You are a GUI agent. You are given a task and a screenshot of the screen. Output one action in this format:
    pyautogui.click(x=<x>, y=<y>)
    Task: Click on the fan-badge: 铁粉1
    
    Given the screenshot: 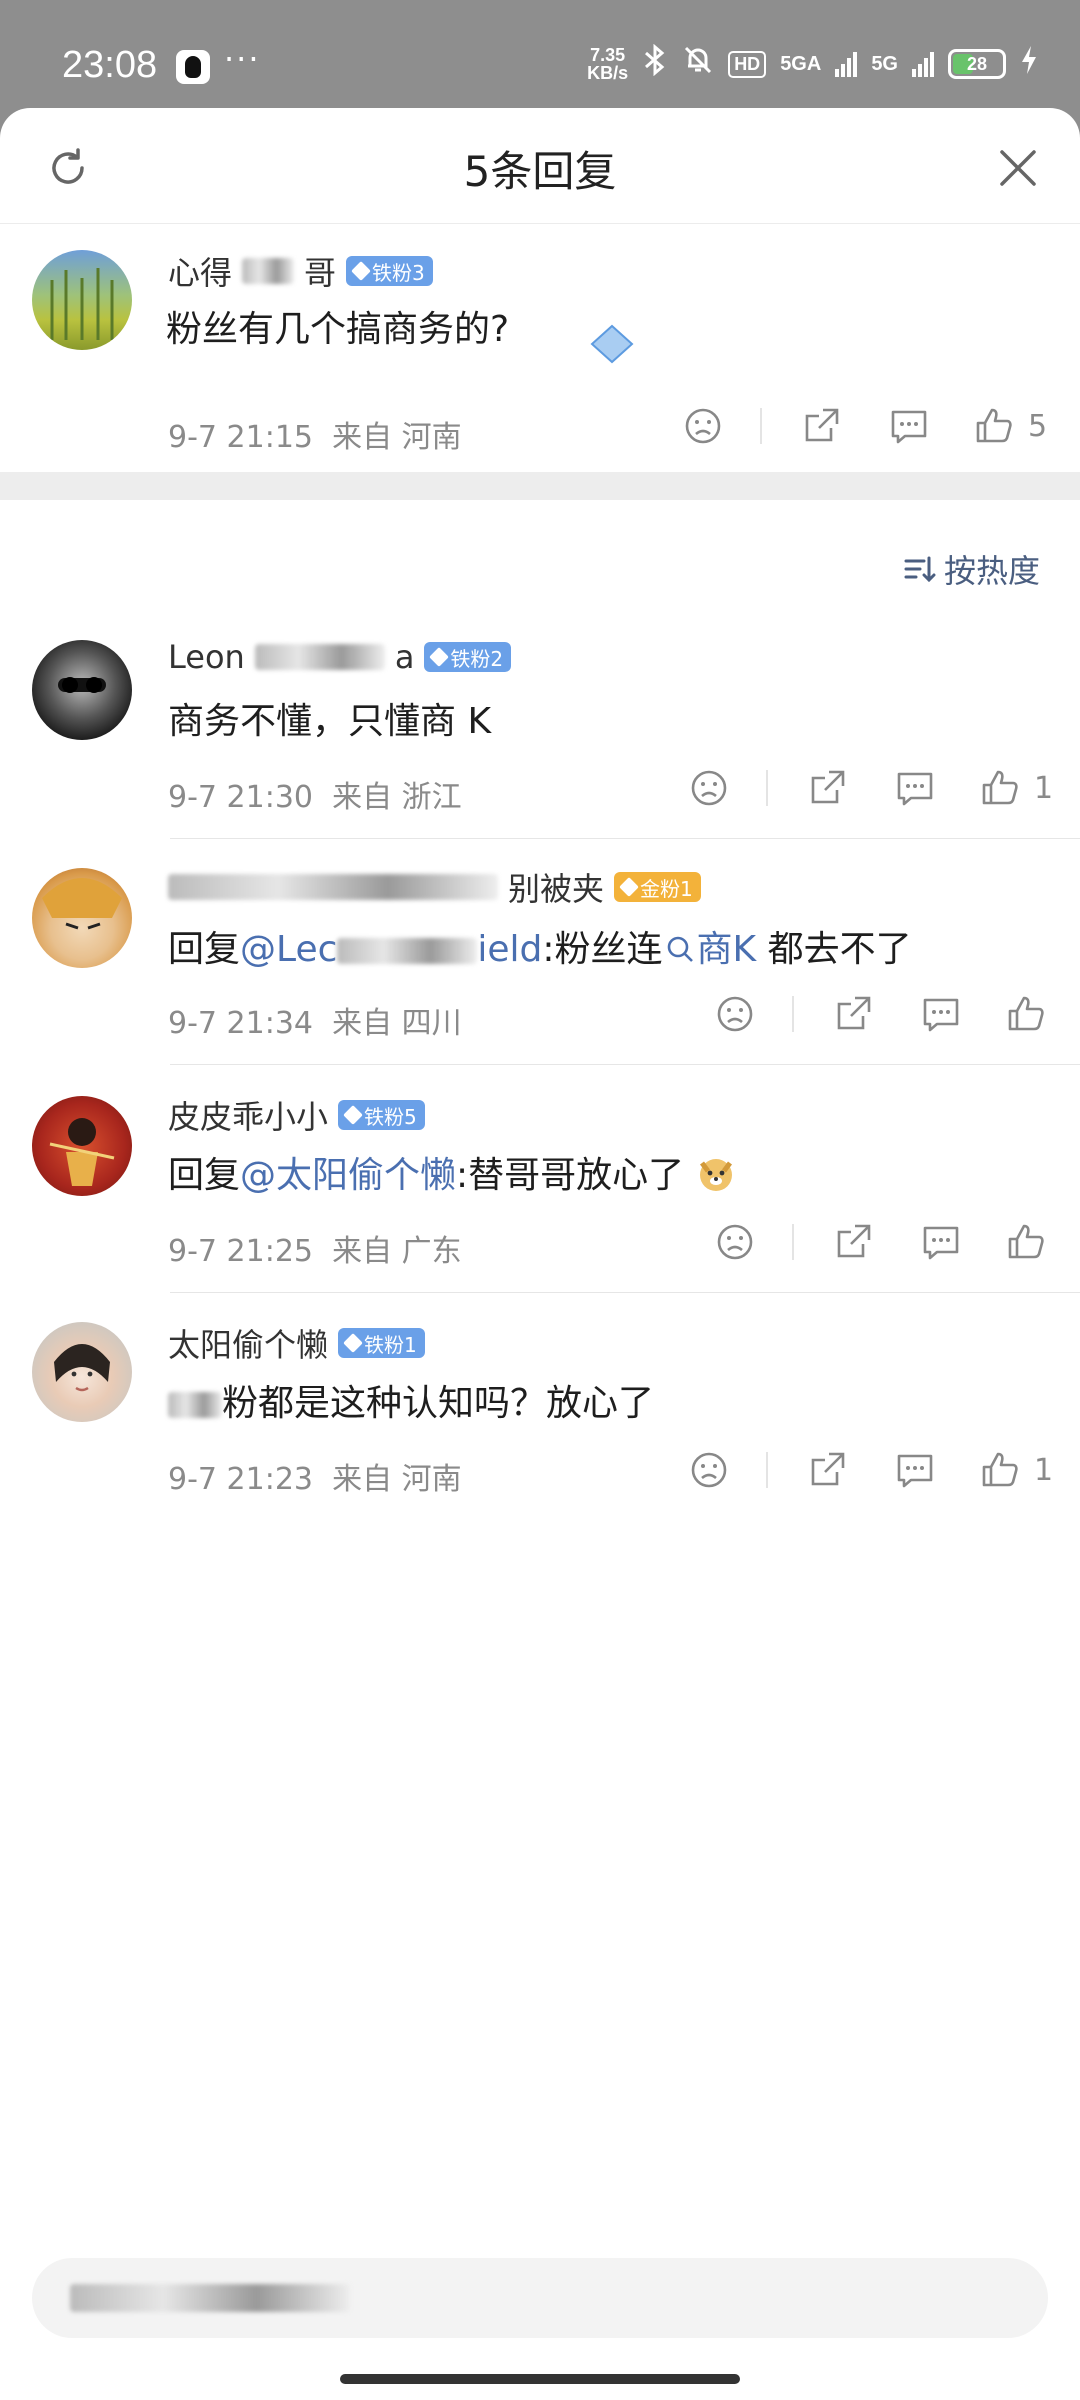 What is the action you would take?
    pyautogui.click(x=381, y=1343)
    